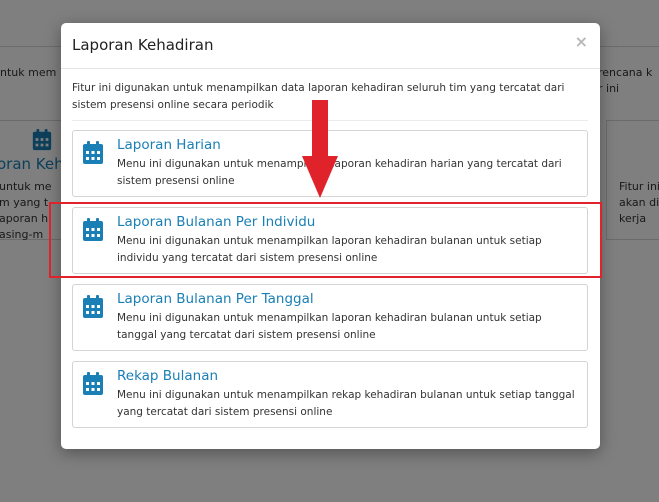 The width and height of the screenshot is (659, 502). Describe the element at coordinates (325, 240) in the screenshot. I see `highlight-box` at that location.